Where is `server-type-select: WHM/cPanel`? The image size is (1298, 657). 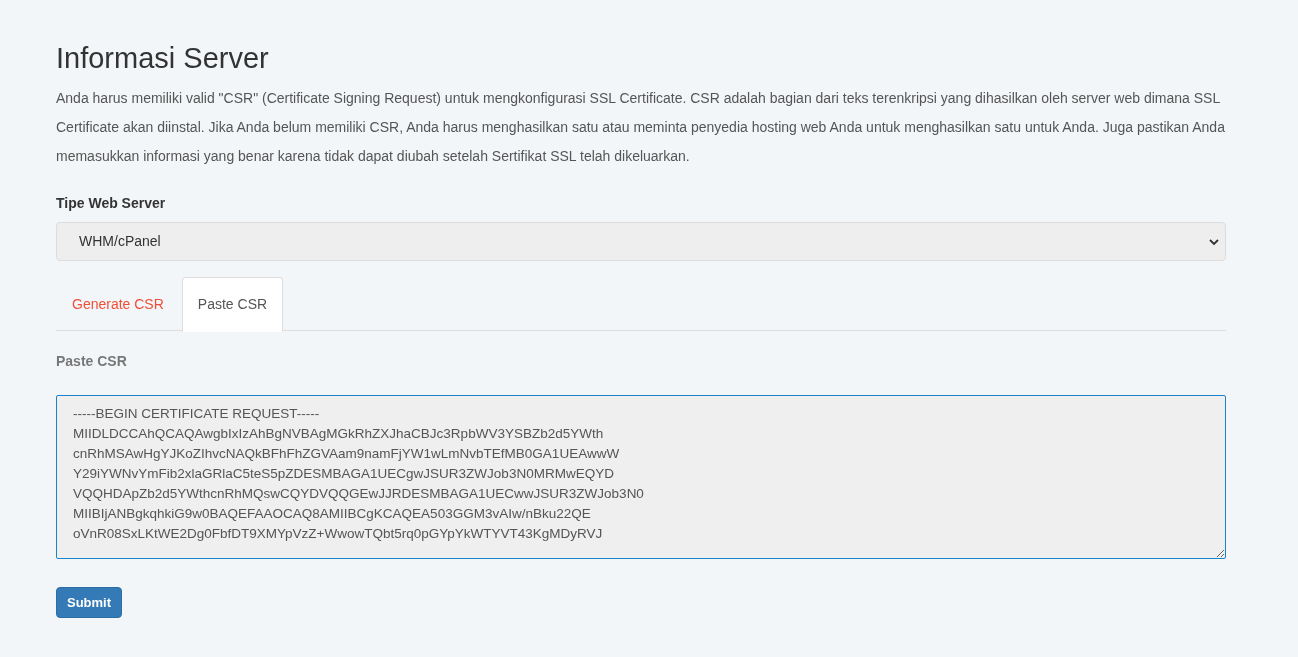 server-type-select: WHM/cPanel is located at coordinates (641, 241).